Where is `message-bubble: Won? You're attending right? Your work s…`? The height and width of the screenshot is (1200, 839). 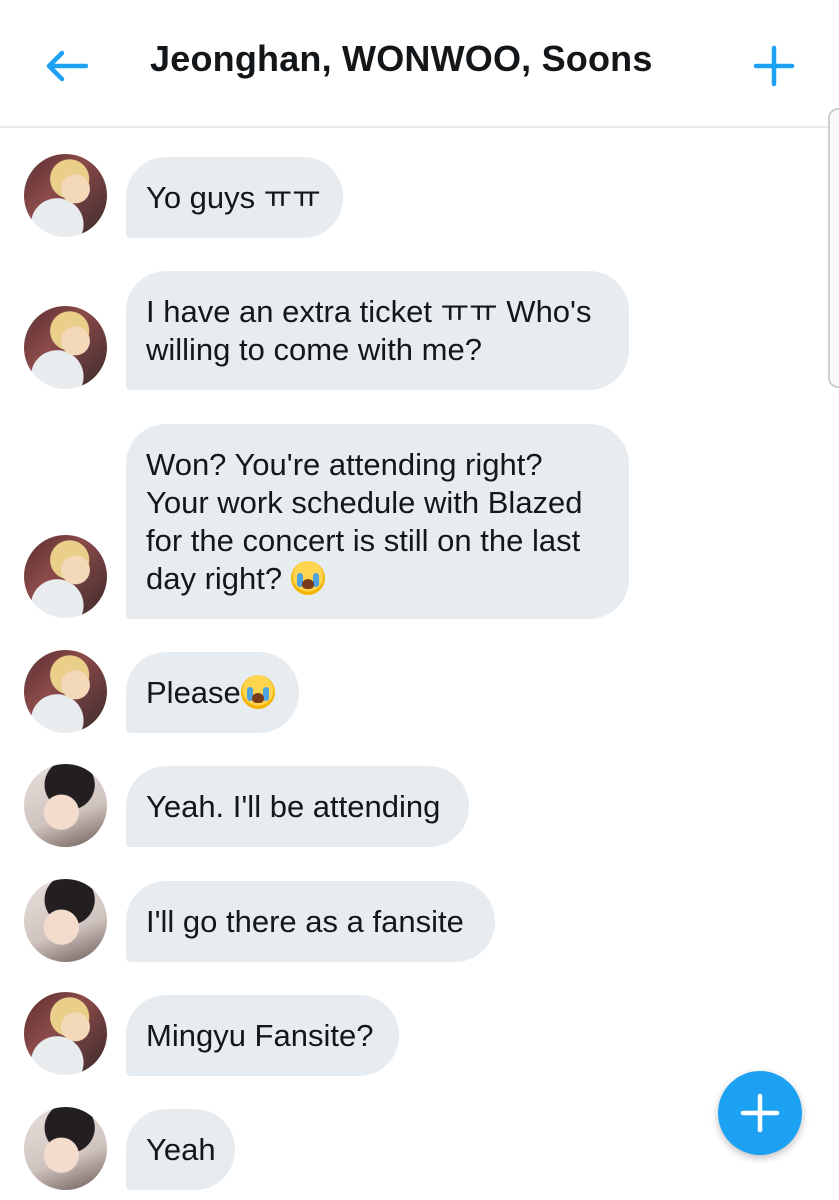
message-bubble: Won? You're attending right? Your work s… is located at coordinates (377, 521).